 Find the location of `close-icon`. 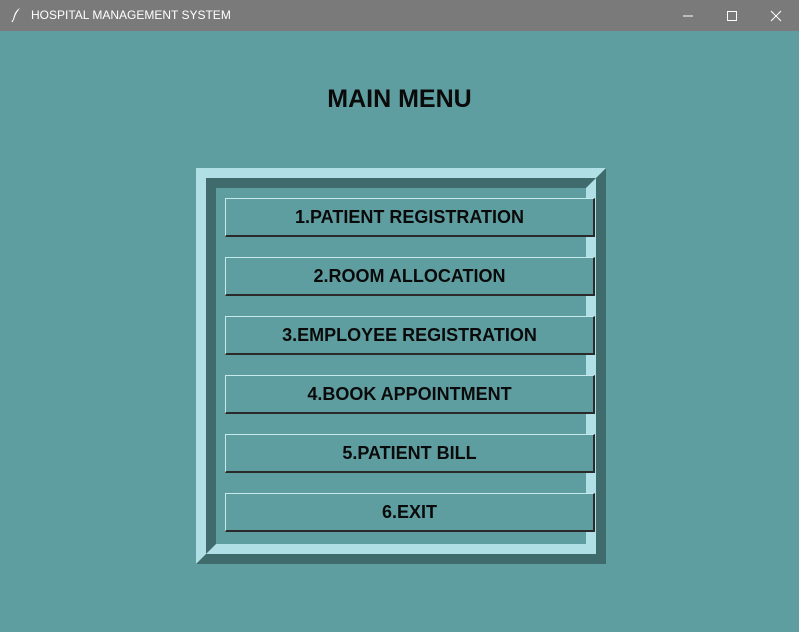

close-icon is located at coordinates (776, 16).